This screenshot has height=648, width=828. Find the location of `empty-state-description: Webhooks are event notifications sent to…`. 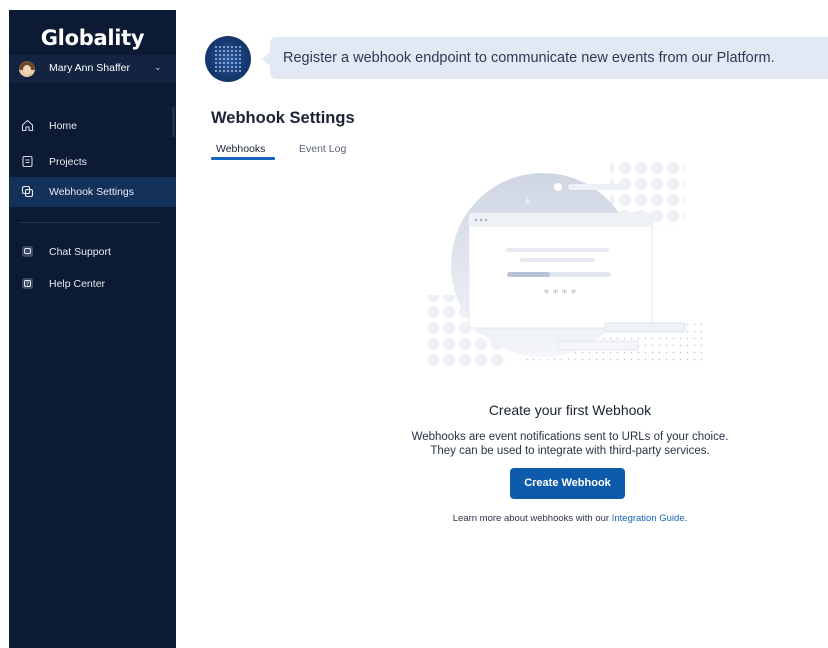

empty-state-description: Webhooks are event notifications sent to… is located at coordinates (570, 444).